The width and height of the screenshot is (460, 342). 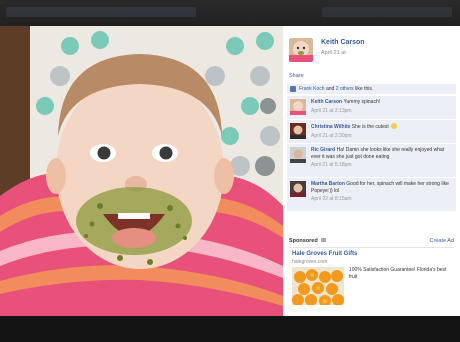 I want to click on poster-avatar, so click(x=301, y=50).